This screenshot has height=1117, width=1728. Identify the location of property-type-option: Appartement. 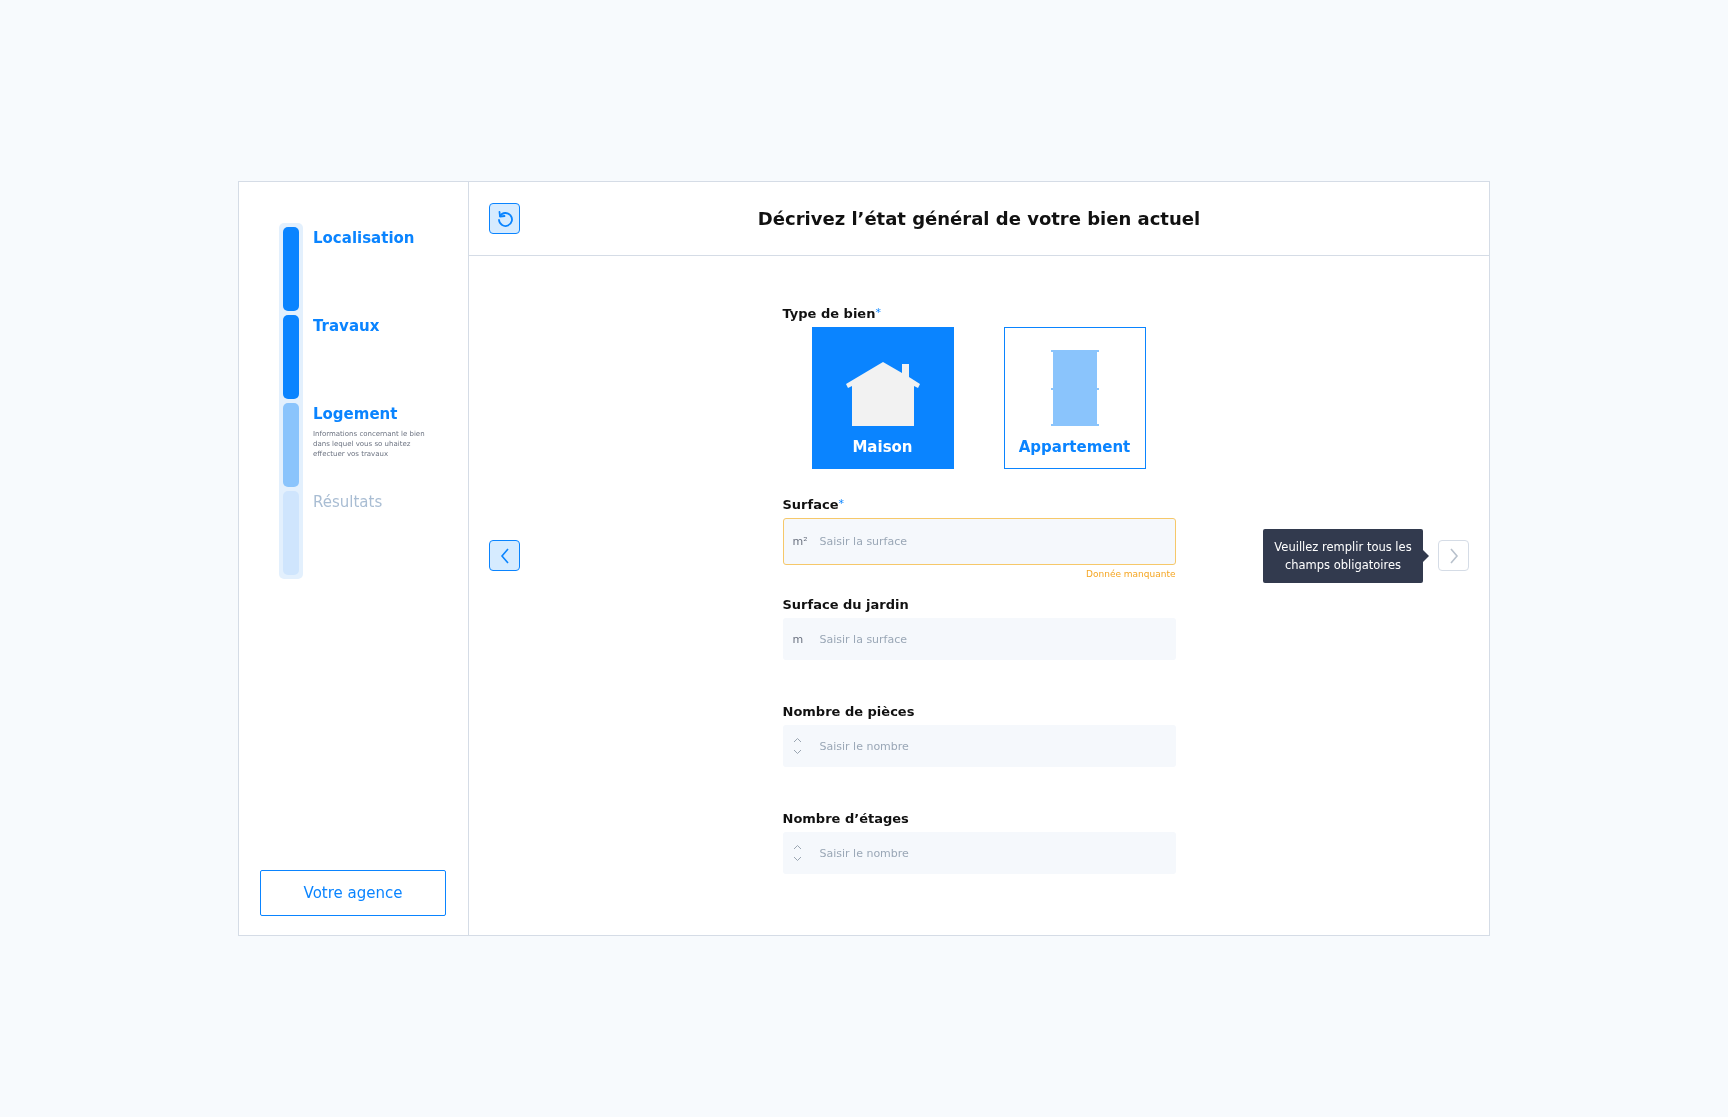
(1074, 398).